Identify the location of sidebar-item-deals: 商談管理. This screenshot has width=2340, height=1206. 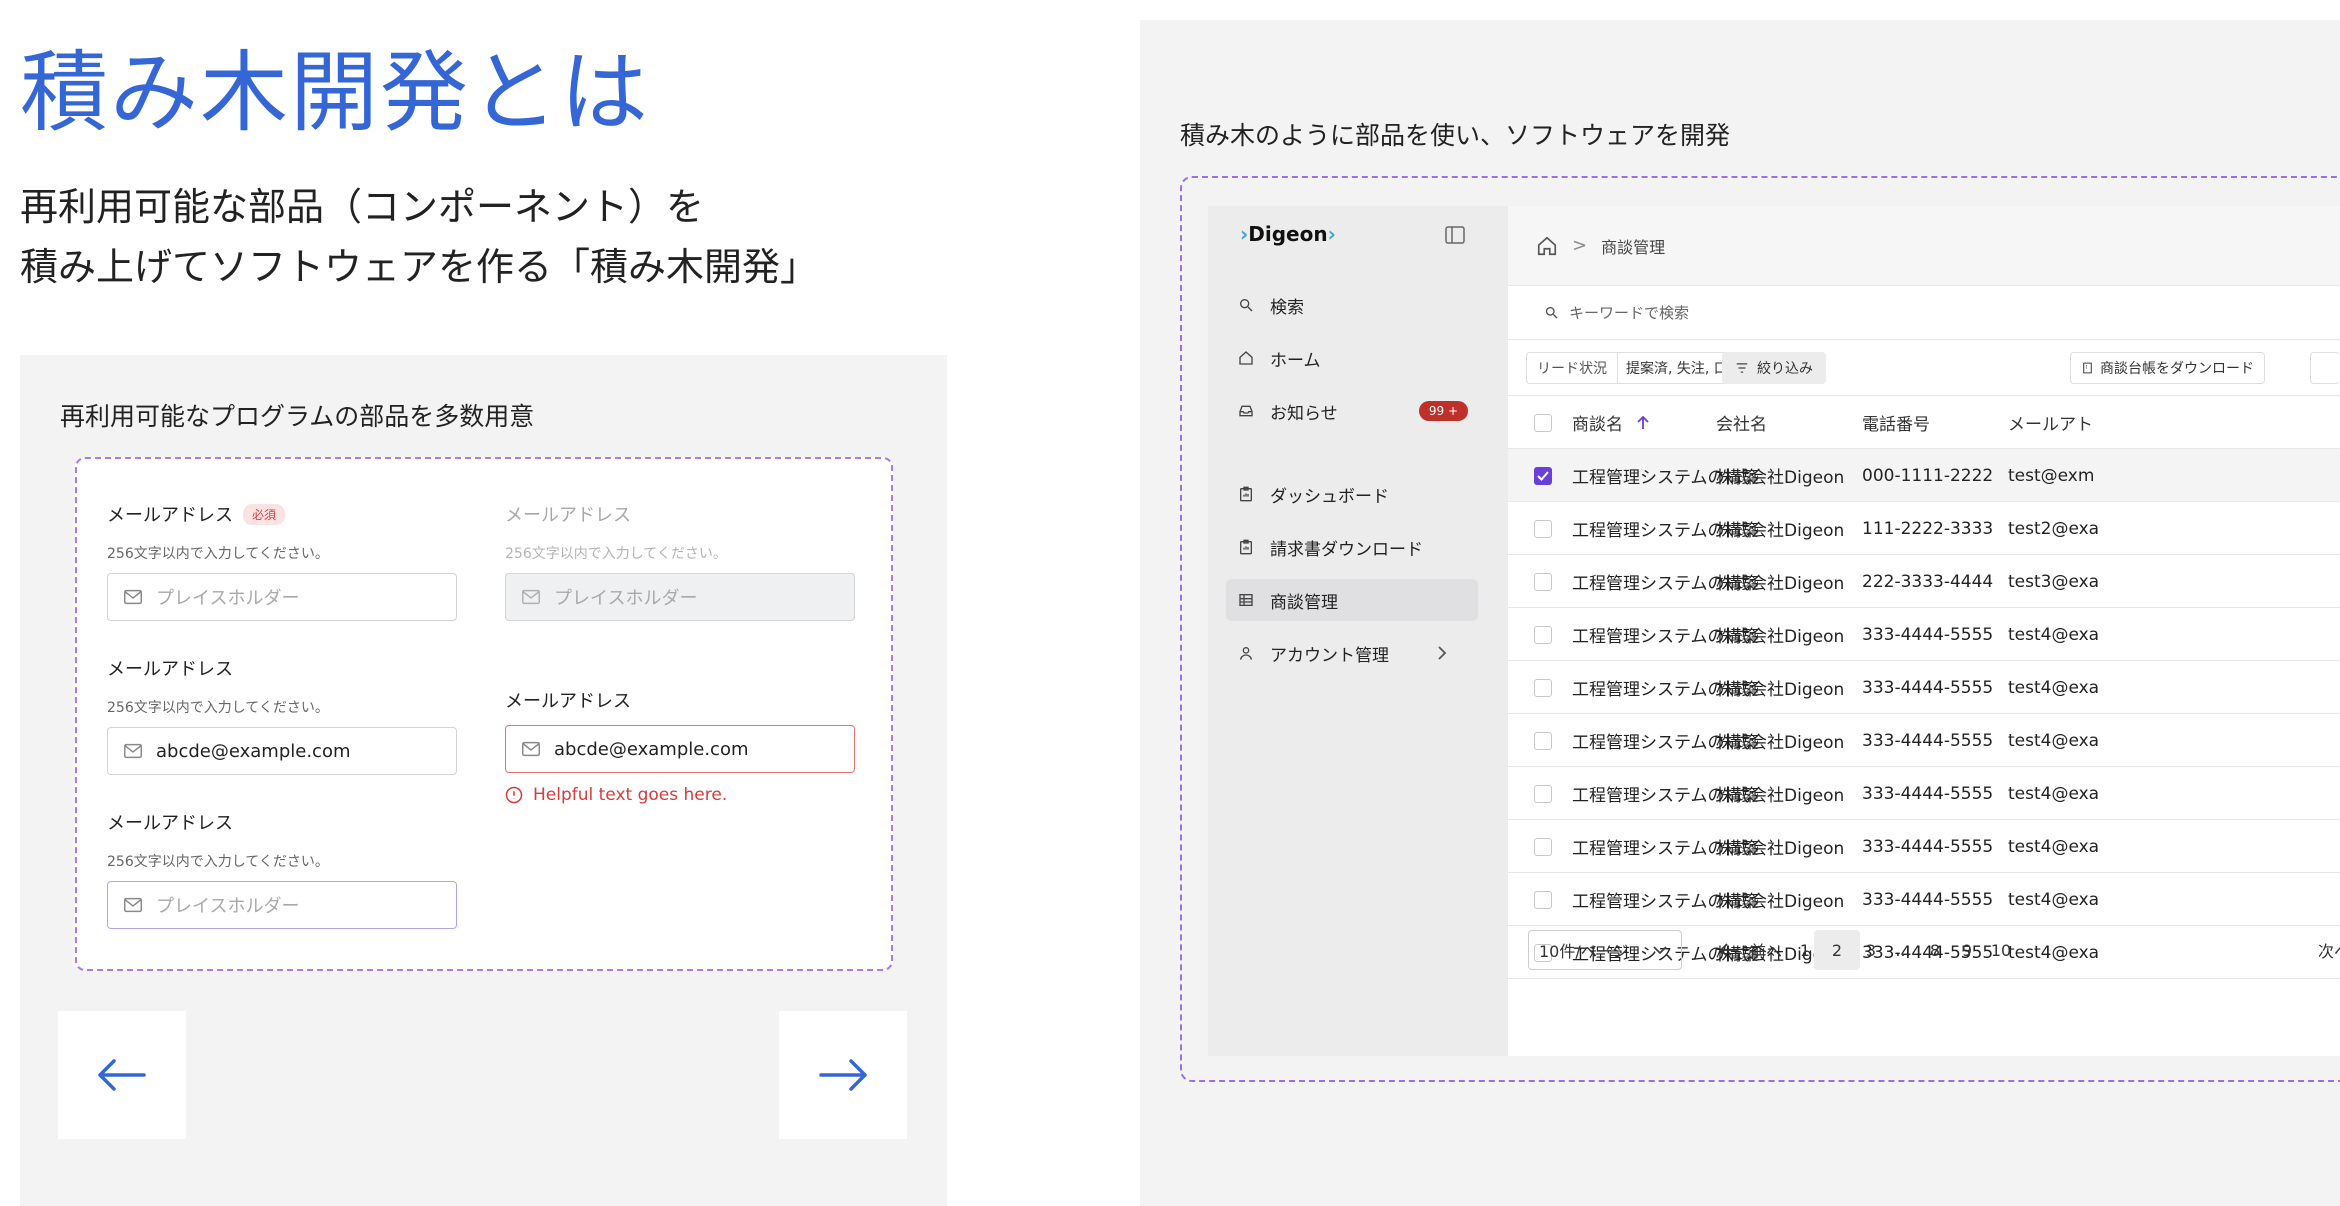
(1352, 600).